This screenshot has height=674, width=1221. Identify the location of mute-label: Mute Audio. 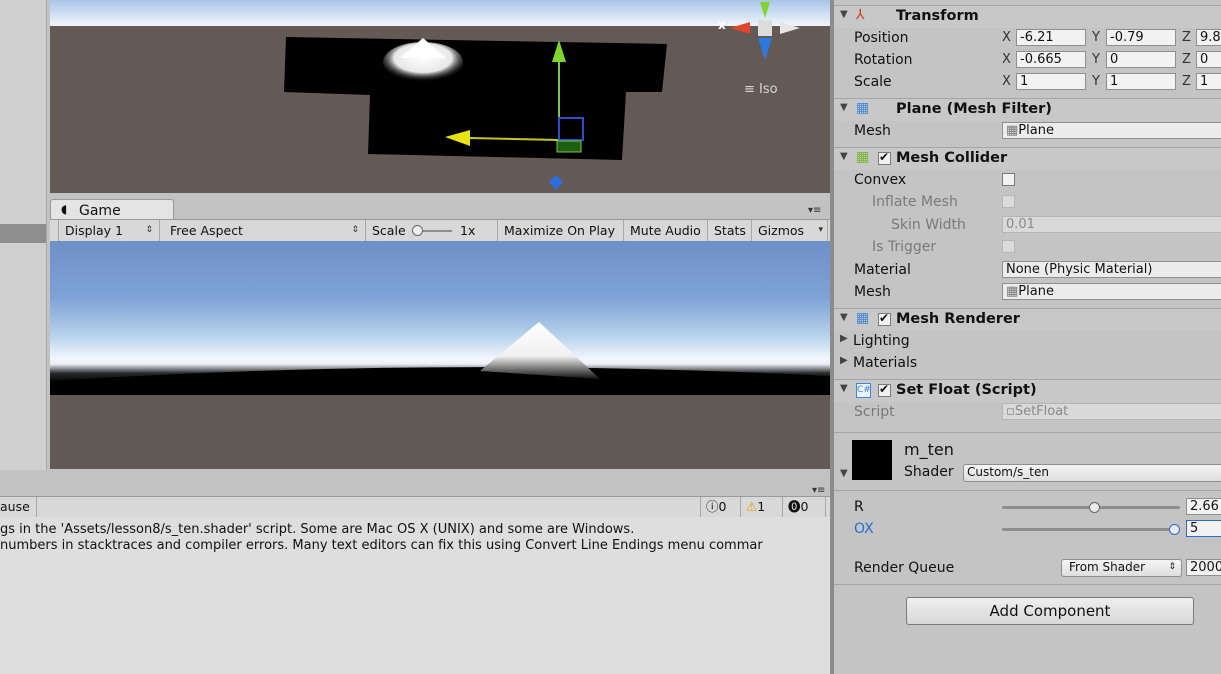
(665, 230).